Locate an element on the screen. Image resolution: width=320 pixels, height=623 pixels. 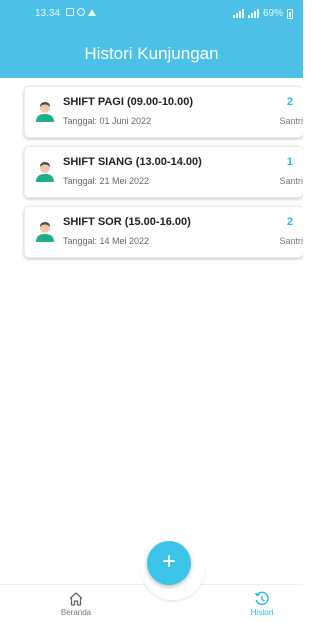
gallery-icon is located at coordinates (70, 12).